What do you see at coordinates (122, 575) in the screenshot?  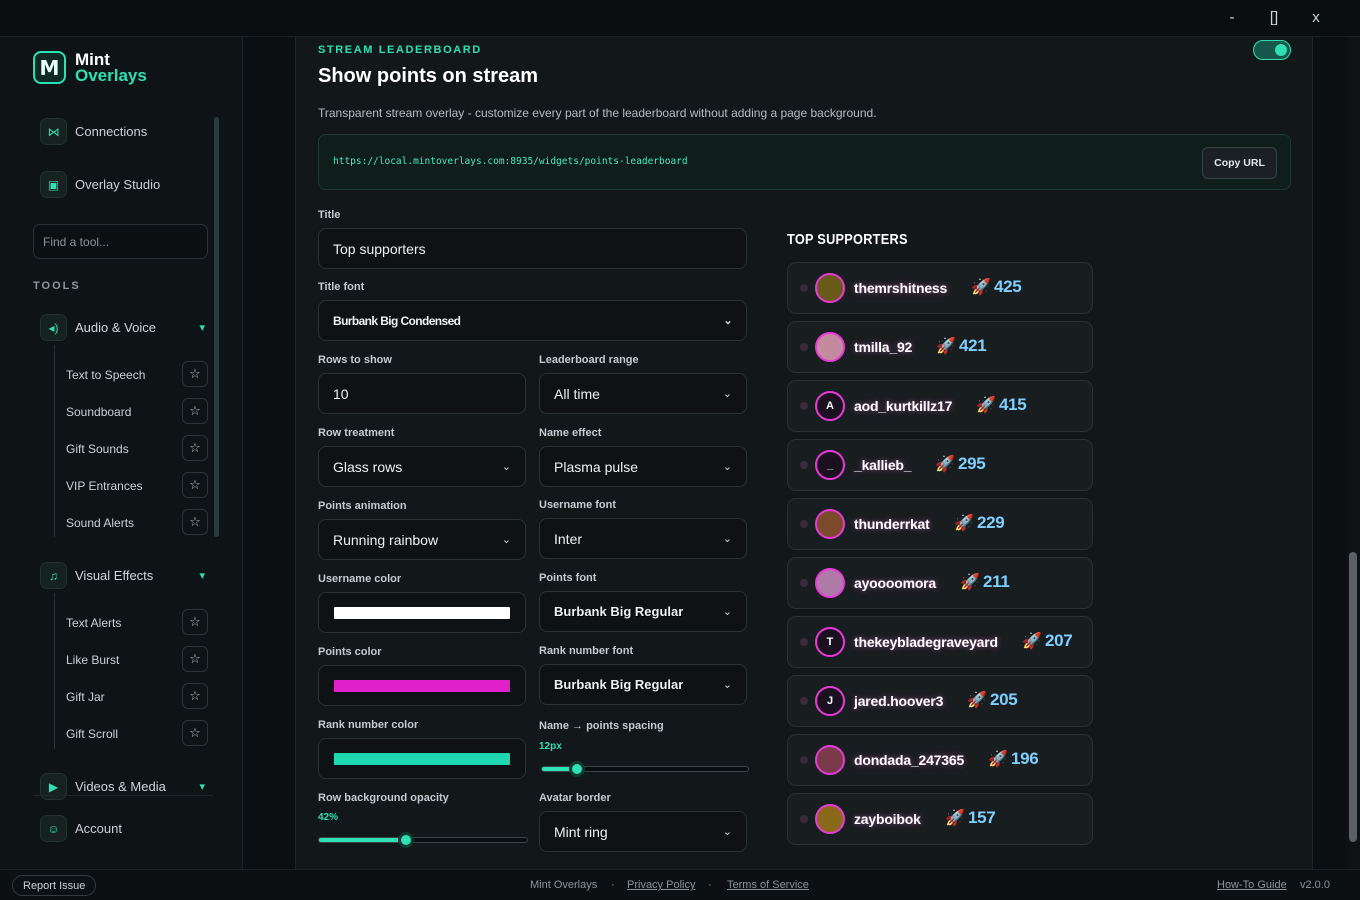 I see `group-visual-effects: ♫ Visual Effects ▾` at bounding box center [122, 575].